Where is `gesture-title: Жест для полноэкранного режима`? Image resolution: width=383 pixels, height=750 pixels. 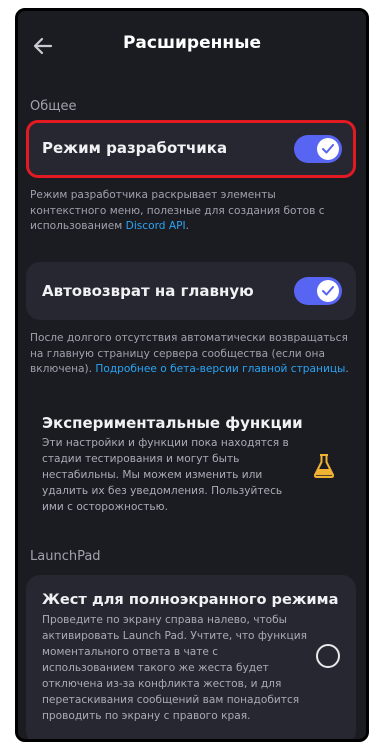 gesture-title: Жест для полноэкранного режима is located at coordinates (190, 599).